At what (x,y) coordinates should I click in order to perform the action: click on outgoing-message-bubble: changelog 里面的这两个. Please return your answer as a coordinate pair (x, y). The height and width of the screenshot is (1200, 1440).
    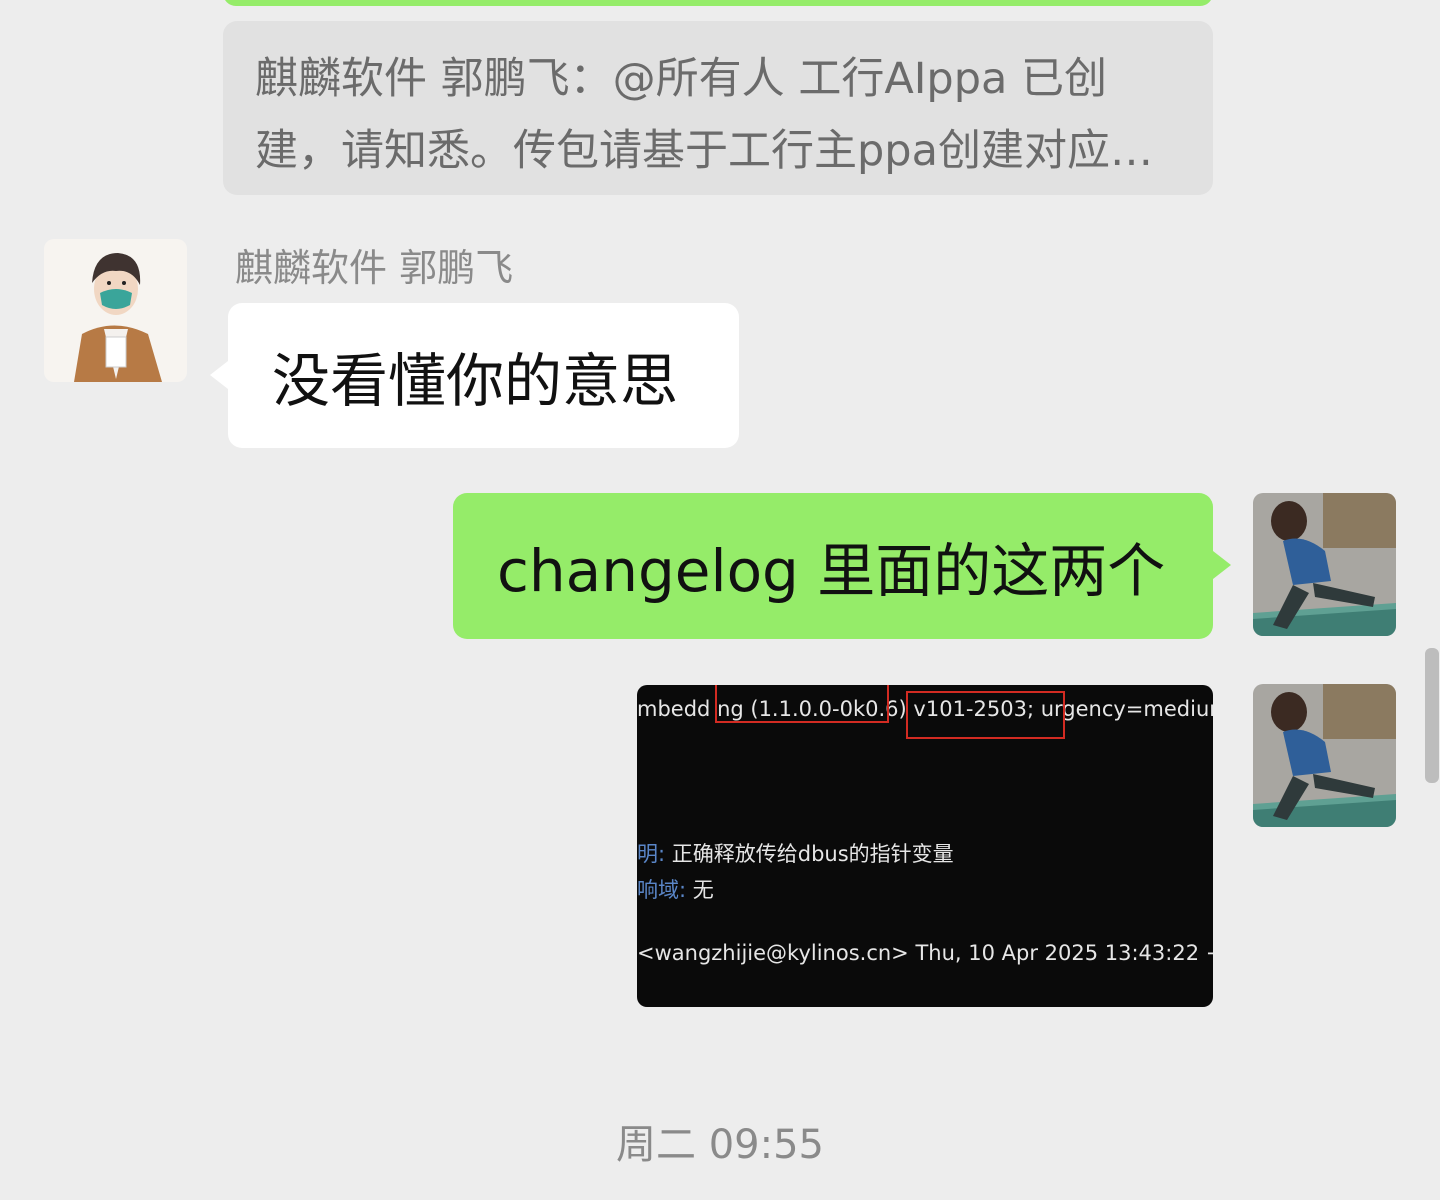
    Looking at the image, I should click on (842, 566).